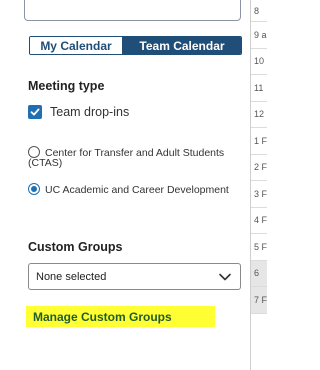 The height and width of the screenshot is (370, 320). Describe the element at coordinates (182, 45) in the screenshot. I see `team-calendar-button: Team Calendar` at that location.